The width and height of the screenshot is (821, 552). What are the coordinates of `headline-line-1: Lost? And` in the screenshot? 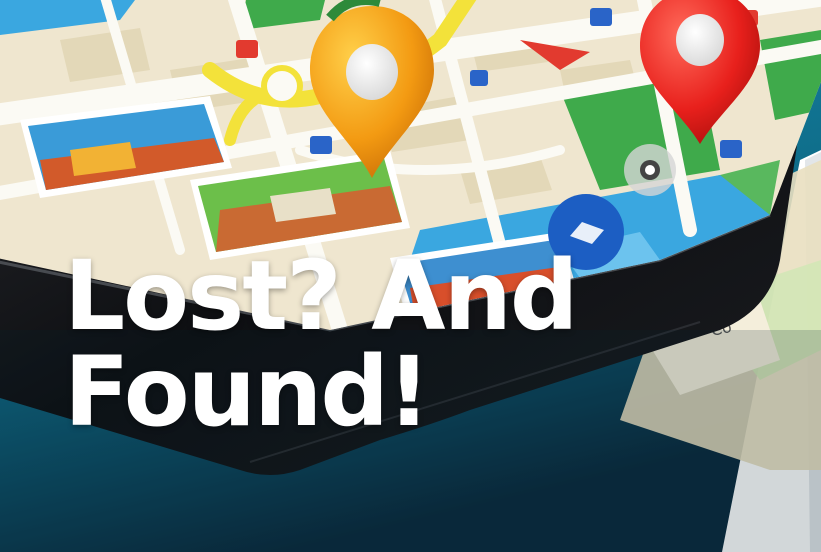 It's located at (321, 296).